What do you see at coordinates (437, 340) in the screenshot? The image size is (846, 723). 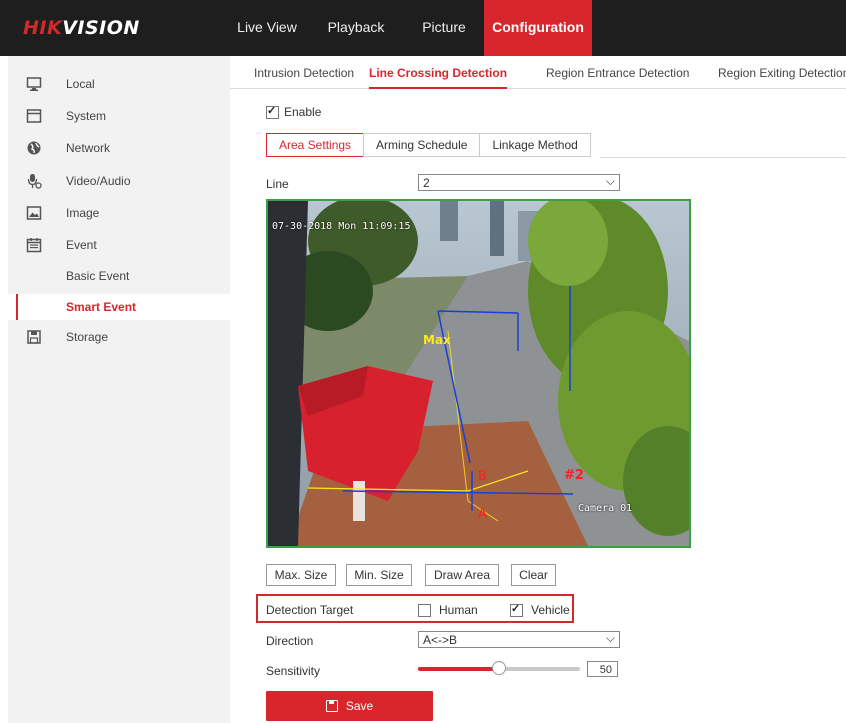 I see `rule-max-tag: Max` at bounding box center [437, 340].